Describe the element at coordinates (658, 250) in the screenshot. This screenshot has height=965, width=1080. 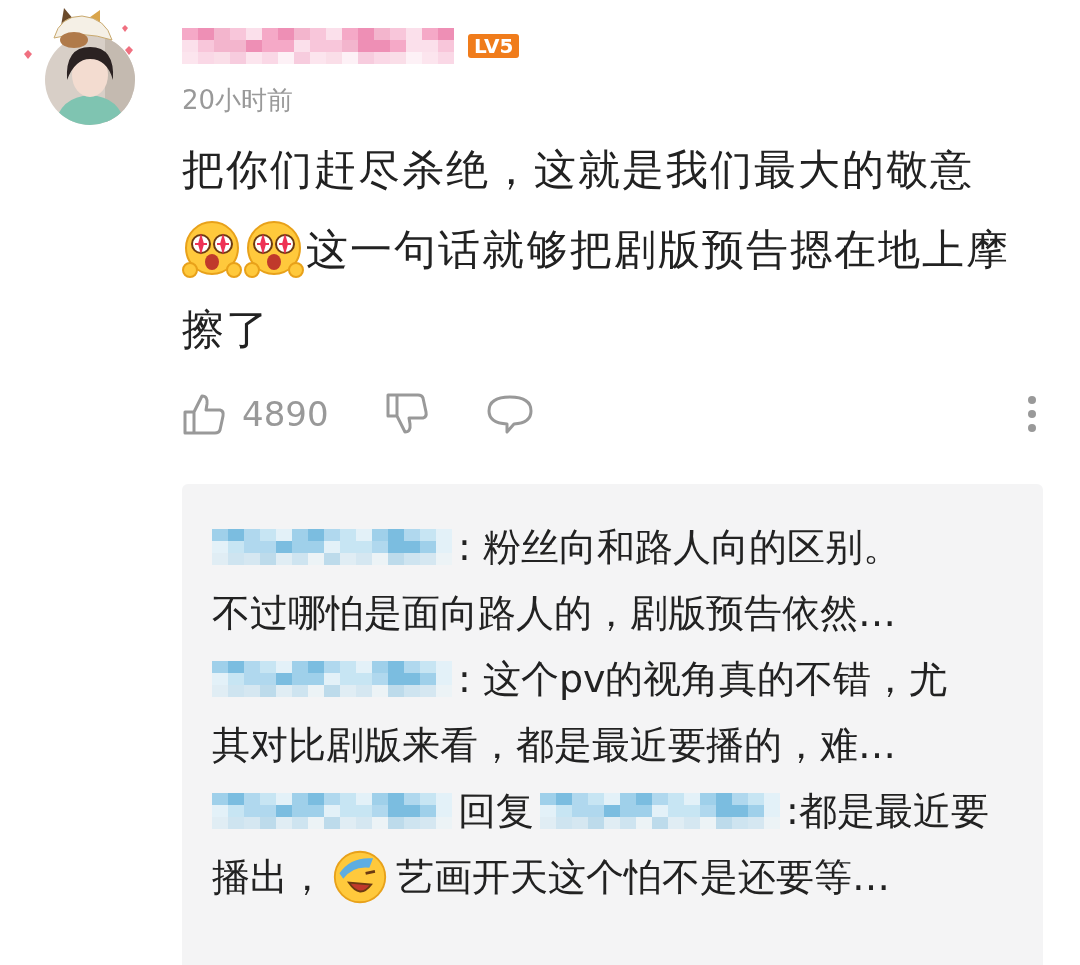
I see `comment-text: 这一句话就够把剧版预告摁在地上摩` at that location.